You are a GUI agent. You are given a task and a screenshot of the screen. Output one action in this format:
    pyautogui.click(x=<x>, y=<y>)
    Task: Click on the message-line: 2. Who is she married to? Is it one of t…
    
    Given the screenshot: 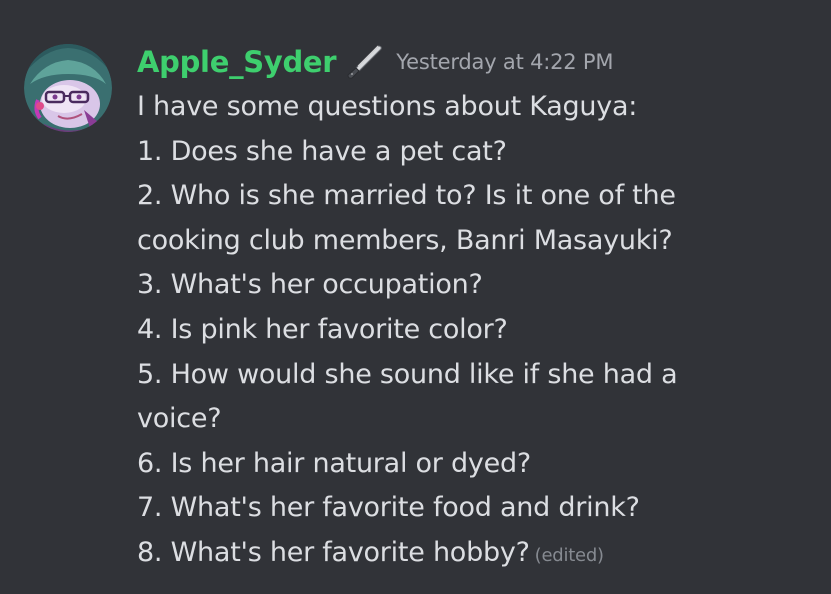 What is the action you would take?
    pyautogui.click(x=406, y=196)
    